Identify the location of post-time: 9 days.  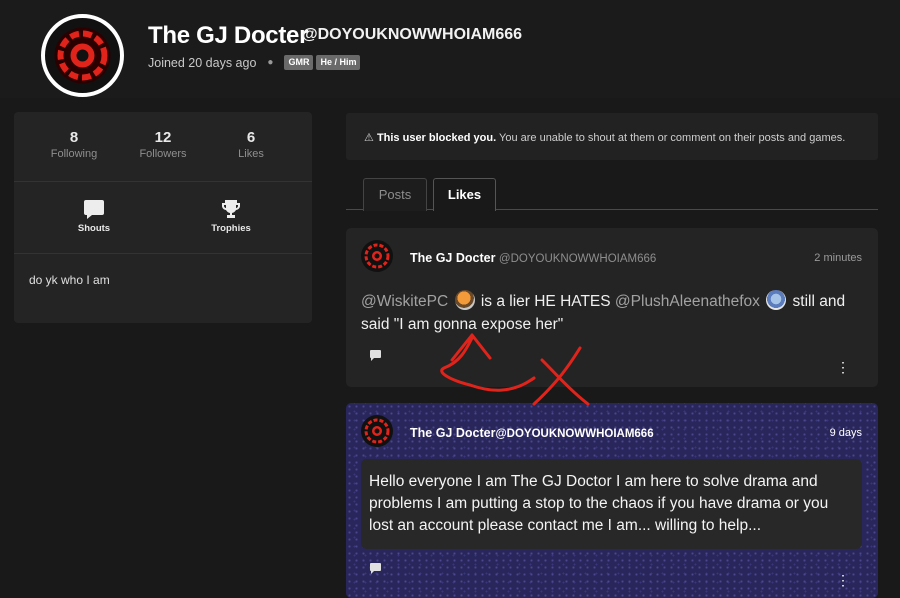
(845, 433).